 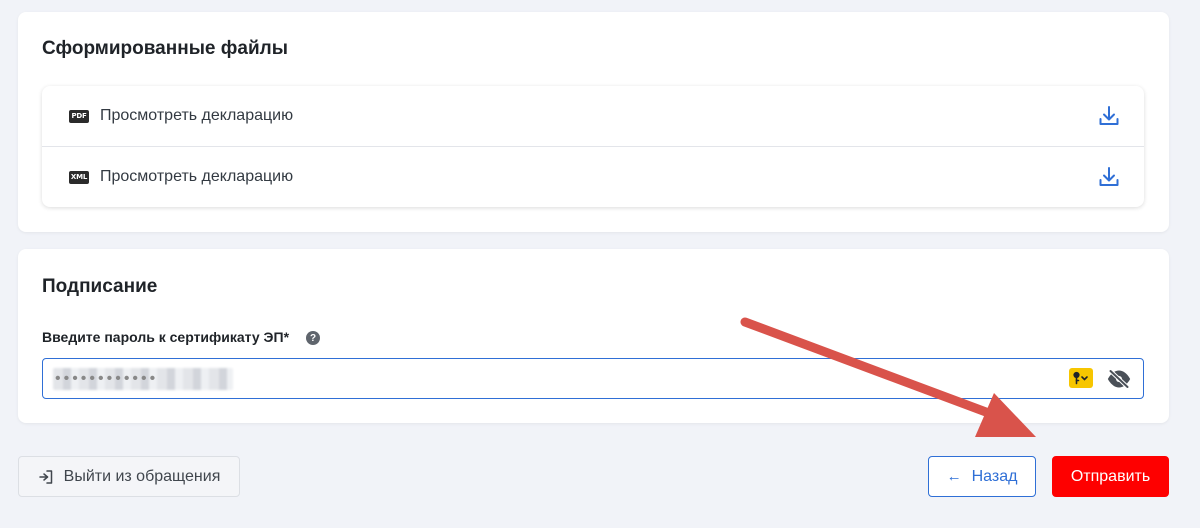 I want to click on key-selector-icon, so click(x=1081, y=378).